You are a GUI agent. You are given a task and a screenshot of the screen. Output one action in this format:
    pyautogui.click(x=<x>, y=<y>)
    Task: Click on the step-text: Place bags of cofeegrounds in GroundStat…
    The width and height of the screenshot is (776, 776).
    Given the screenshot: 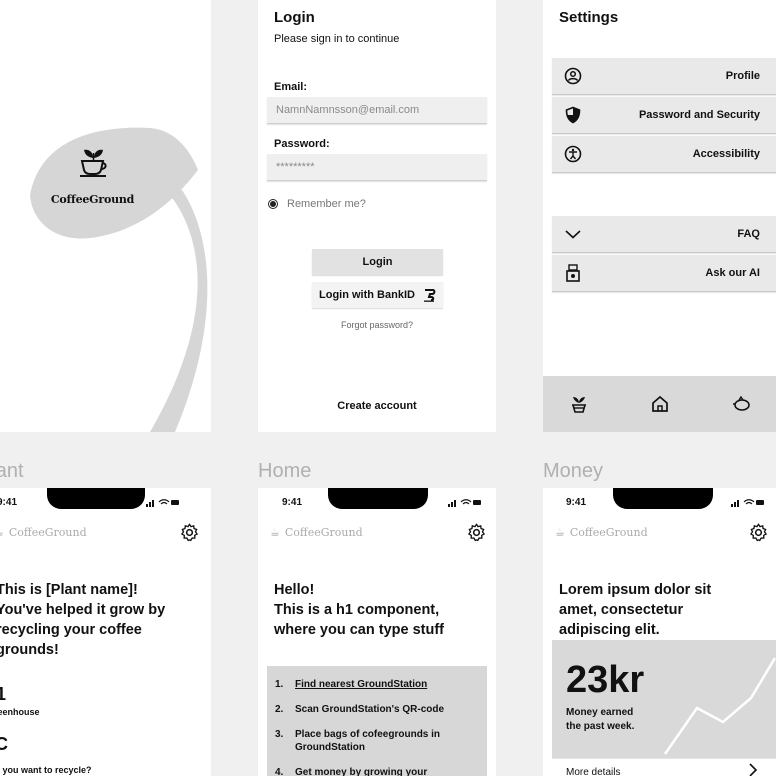 What is the action you would take?
    pyautogui.click(x=368, y=741)
    